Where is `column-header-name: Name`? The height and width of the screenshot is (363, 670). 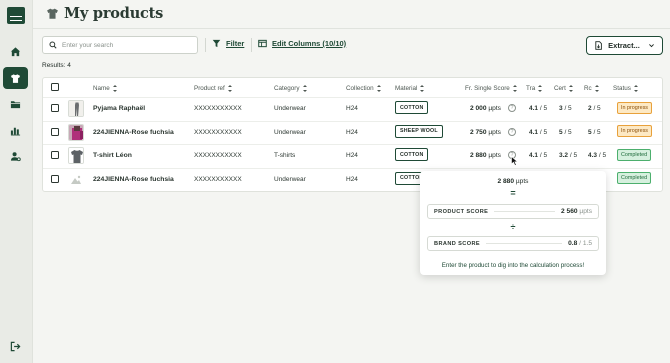 column-header-name: Name is located at coordinates (105, 88).